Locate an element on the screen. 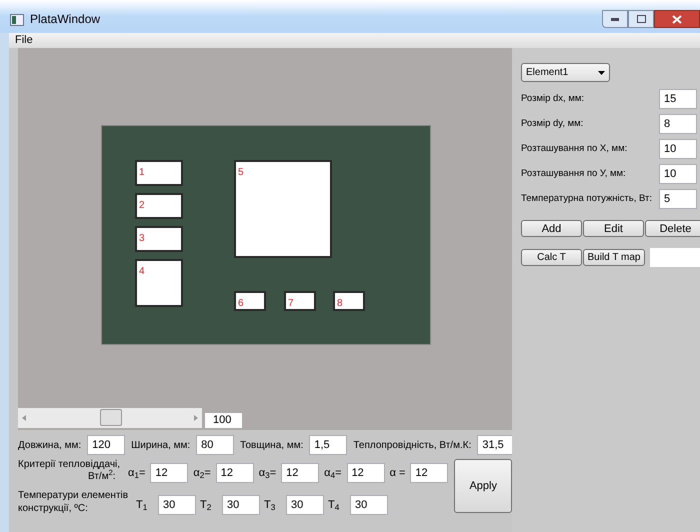 Image resolution: width=700 pixels, height=532 pixels. scroll-left-icon is located at coordinates (24, 418).